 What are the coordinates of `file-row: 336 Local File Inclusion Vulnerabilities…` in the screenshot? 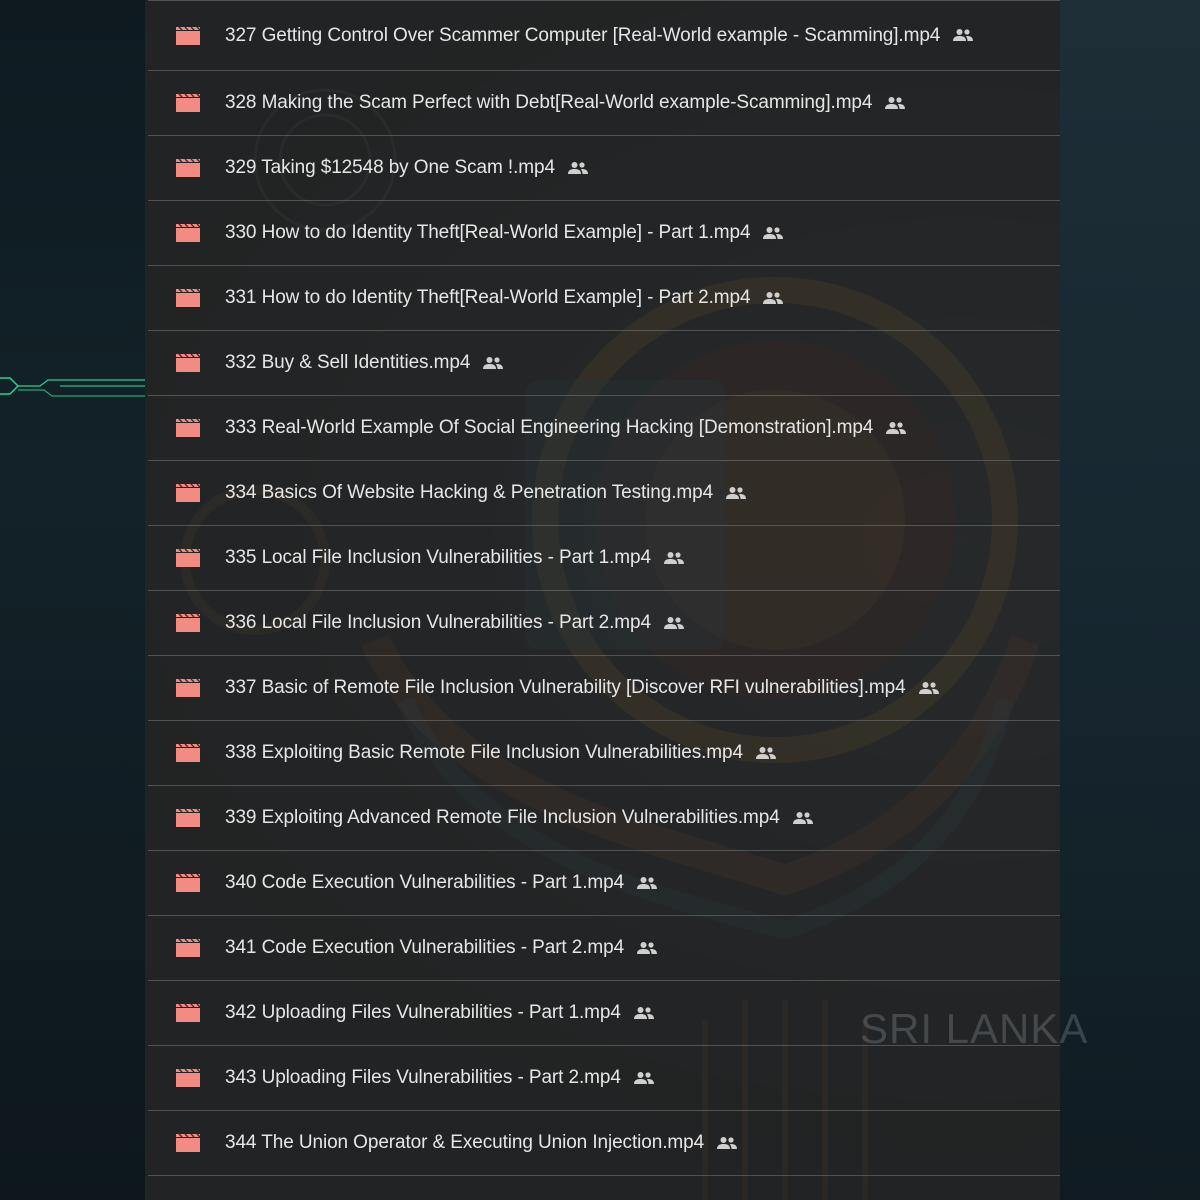 It's located at (604, 623).